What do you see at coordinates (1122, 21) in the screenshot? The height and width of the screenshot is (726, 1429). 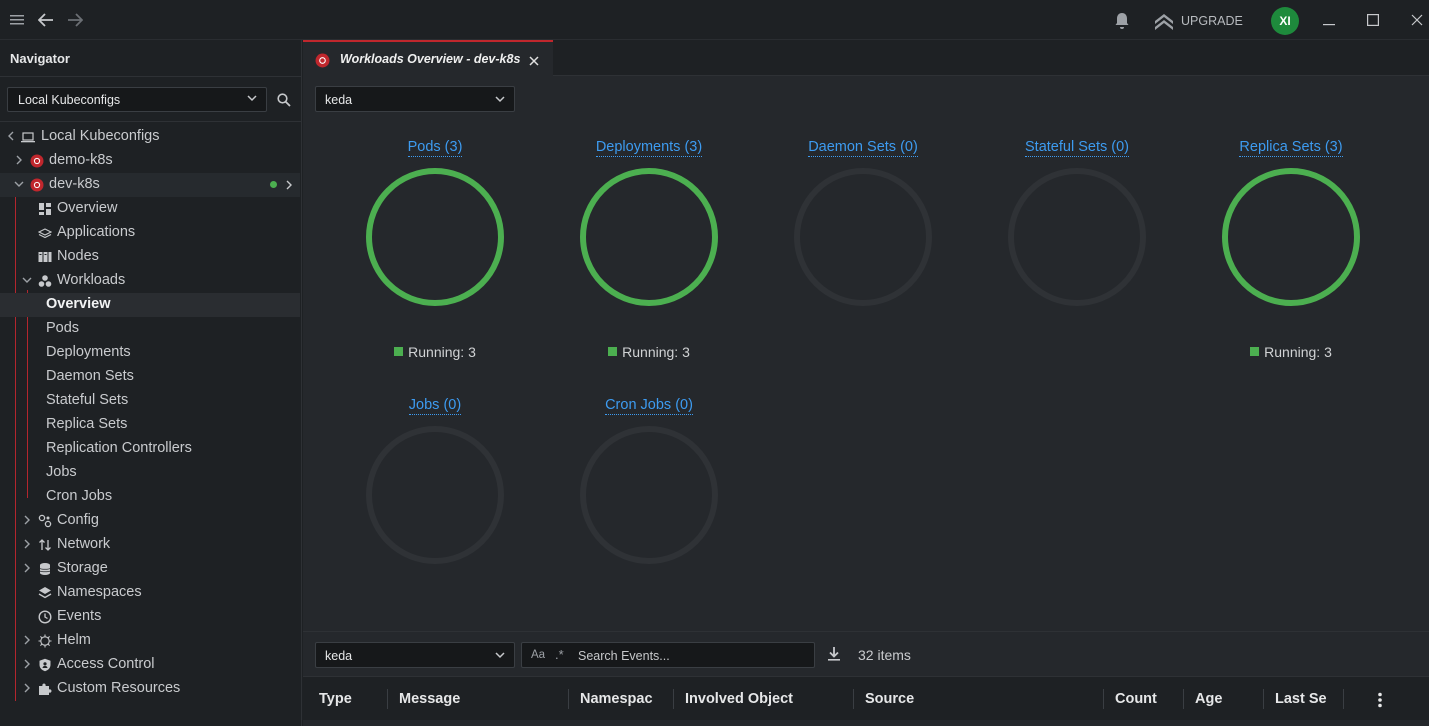 I see `notifications-bell-icon` at bounding box center [1122, 21].